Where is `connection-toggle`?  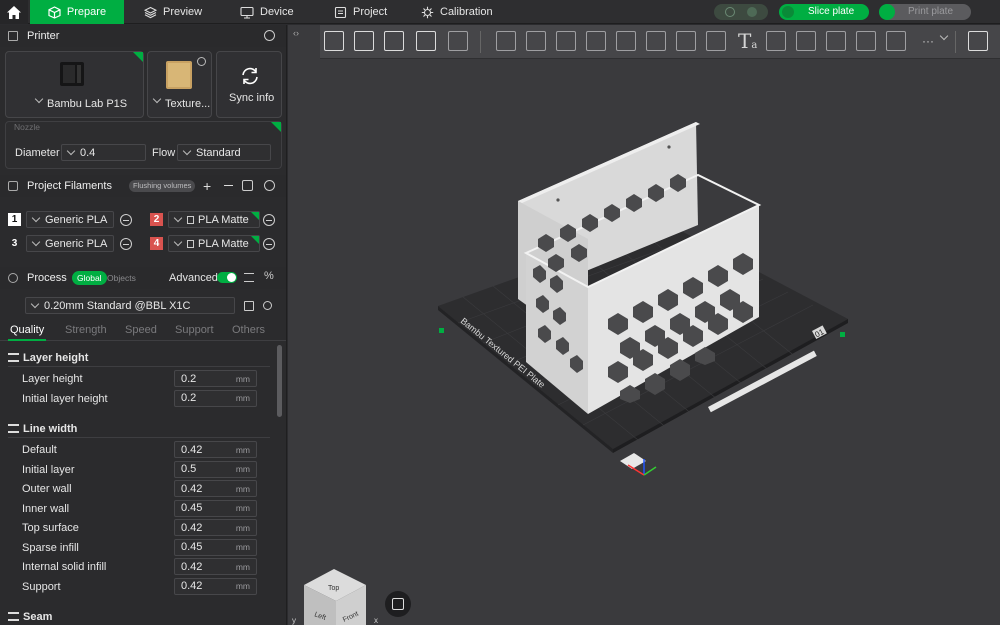
connection-toggle is located at coordinates (741, 12).